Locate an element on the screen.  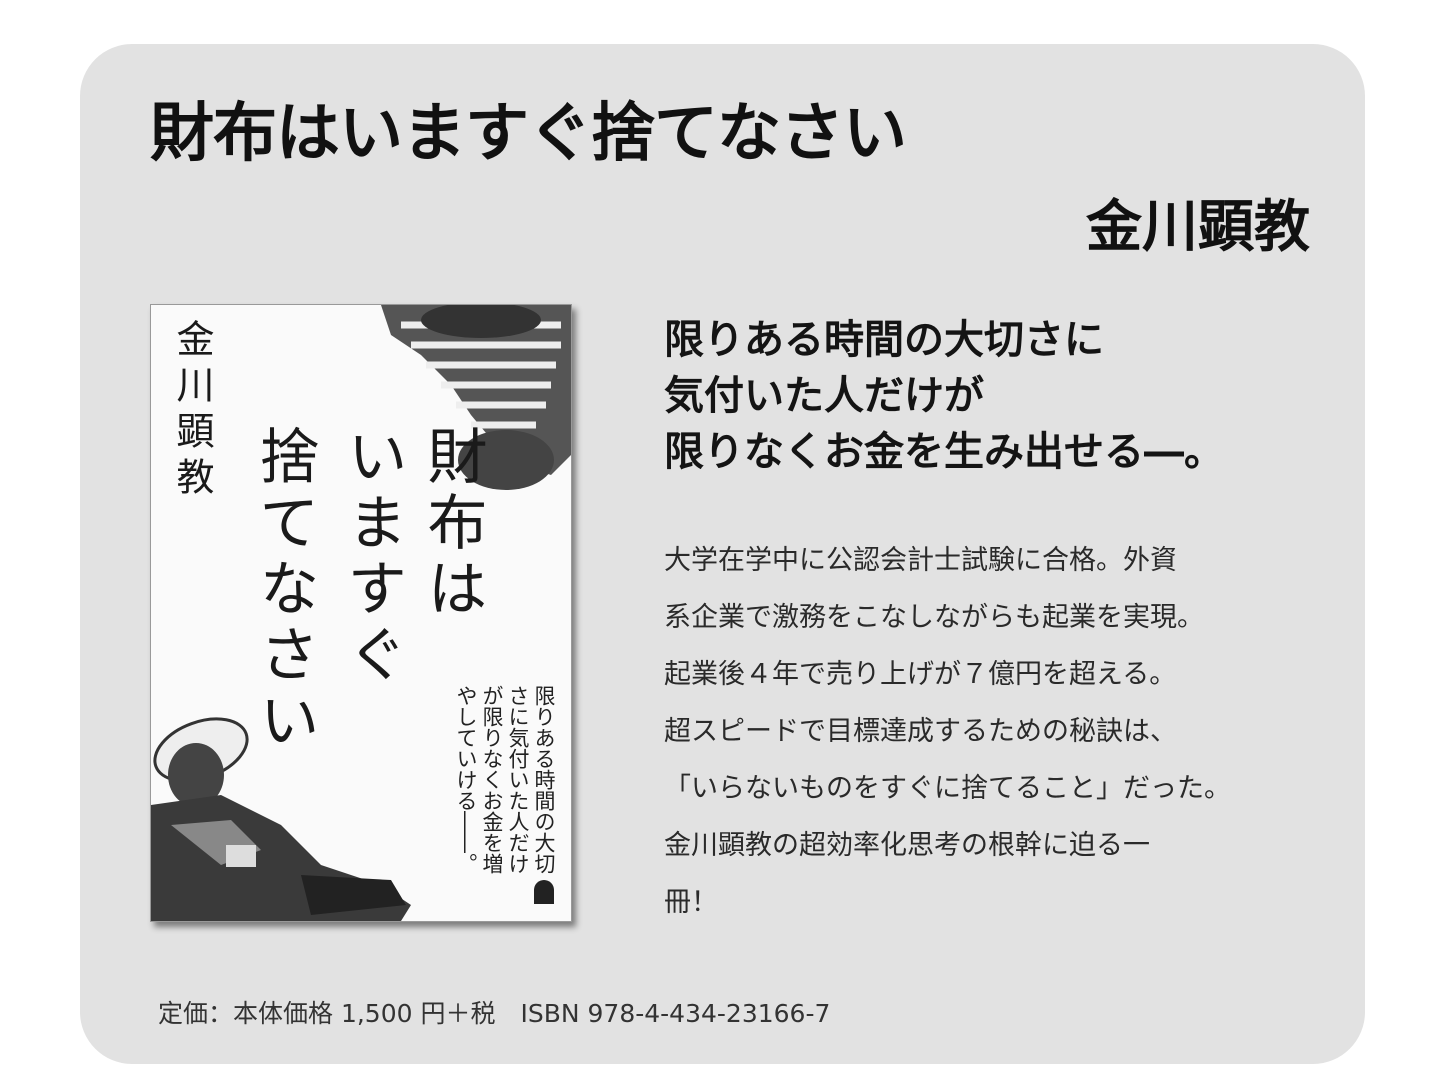
cover-title-line: 捨てなさい is located at coordinates (284, 590).